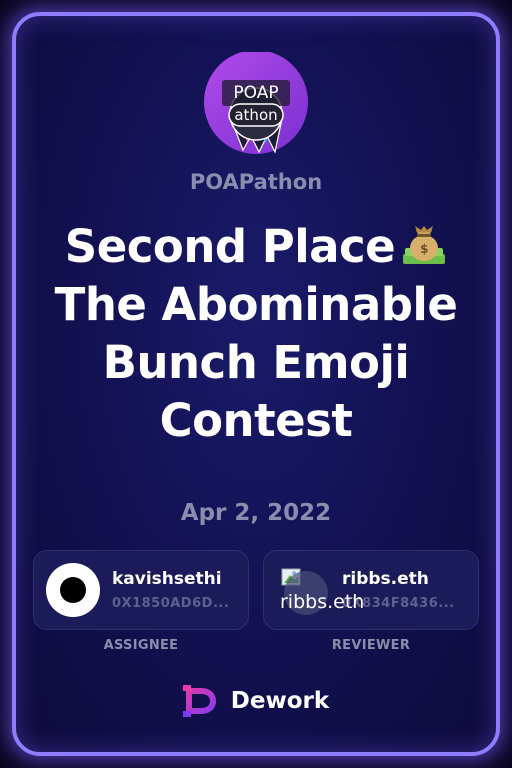  Describe the element at coordinates (255, 93) in the screenshot. I see `svg-text: POAP` at that location.